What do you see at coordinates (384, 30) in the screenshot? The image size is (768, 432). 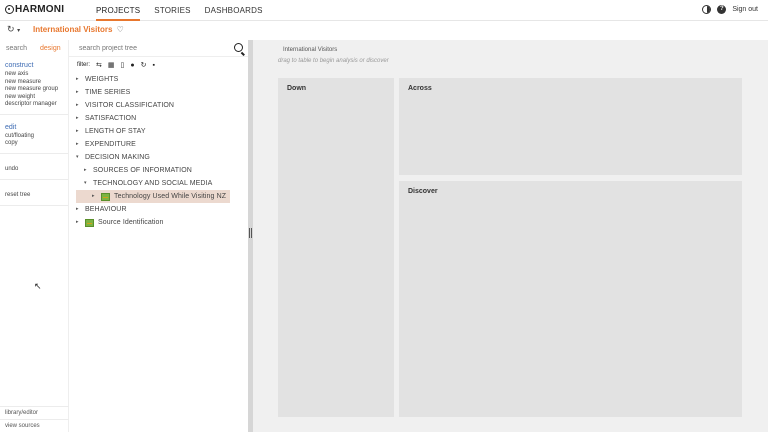 I see `project-bar: ↻ ▾ International Visitors ♡` at bounding box center [384, 30].